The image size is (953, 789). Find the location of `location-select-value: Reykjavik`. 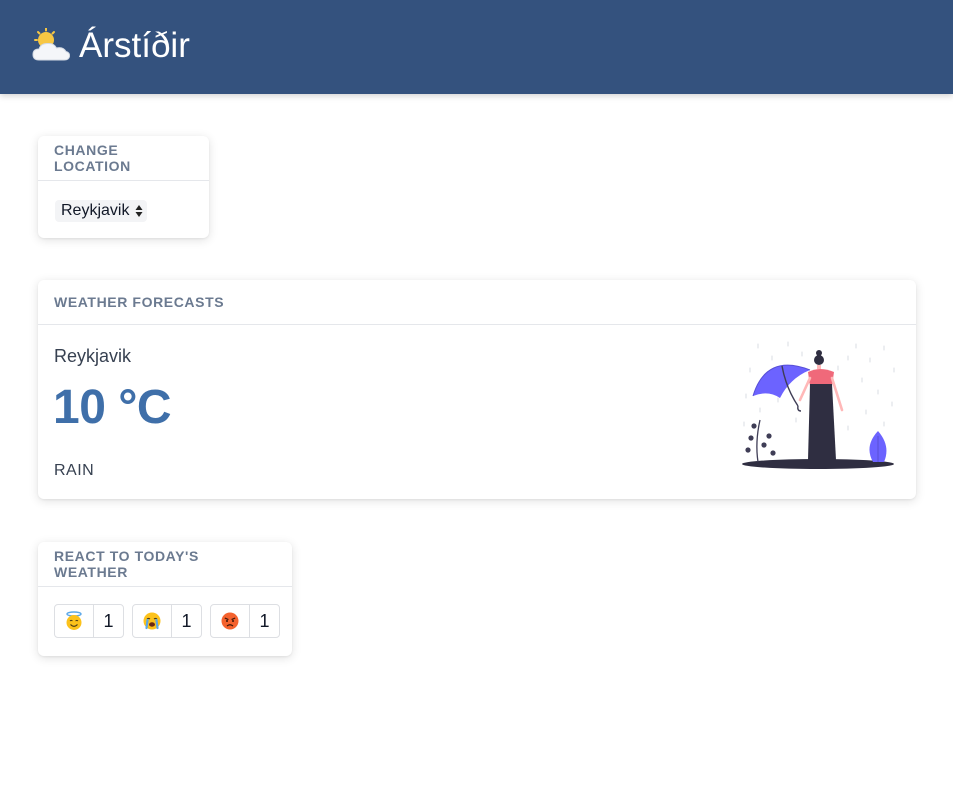

location-select-value: Reykjavik is located at coordinates (95, 210).